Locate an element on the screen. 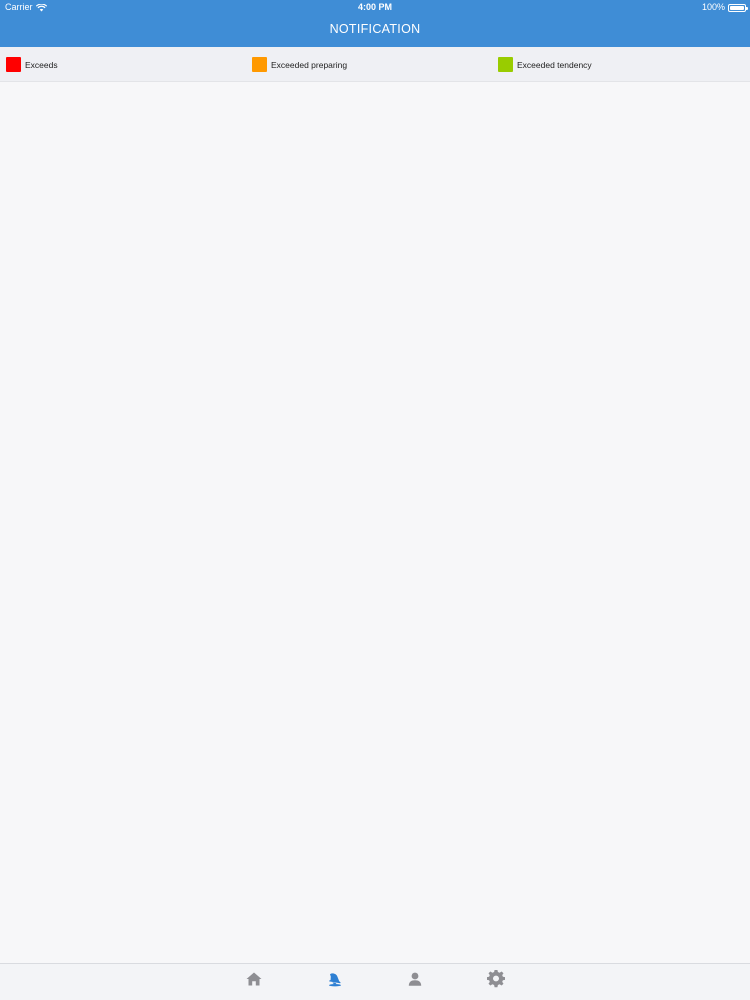 The height and width of the screenshot is (1000, 750). tab-settings is located at coordinates (496, 979).